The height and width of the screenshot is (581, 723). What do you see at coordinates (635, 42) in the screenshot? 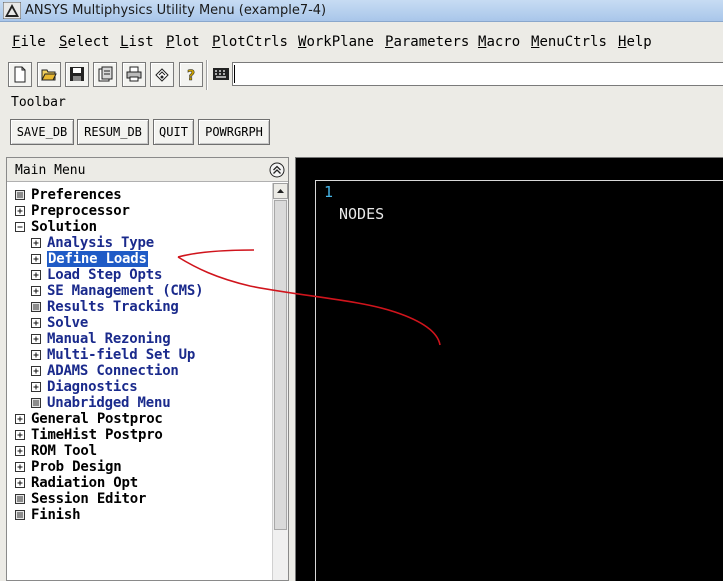
I see `menu-help: Help` at bounding box center [635, 42].